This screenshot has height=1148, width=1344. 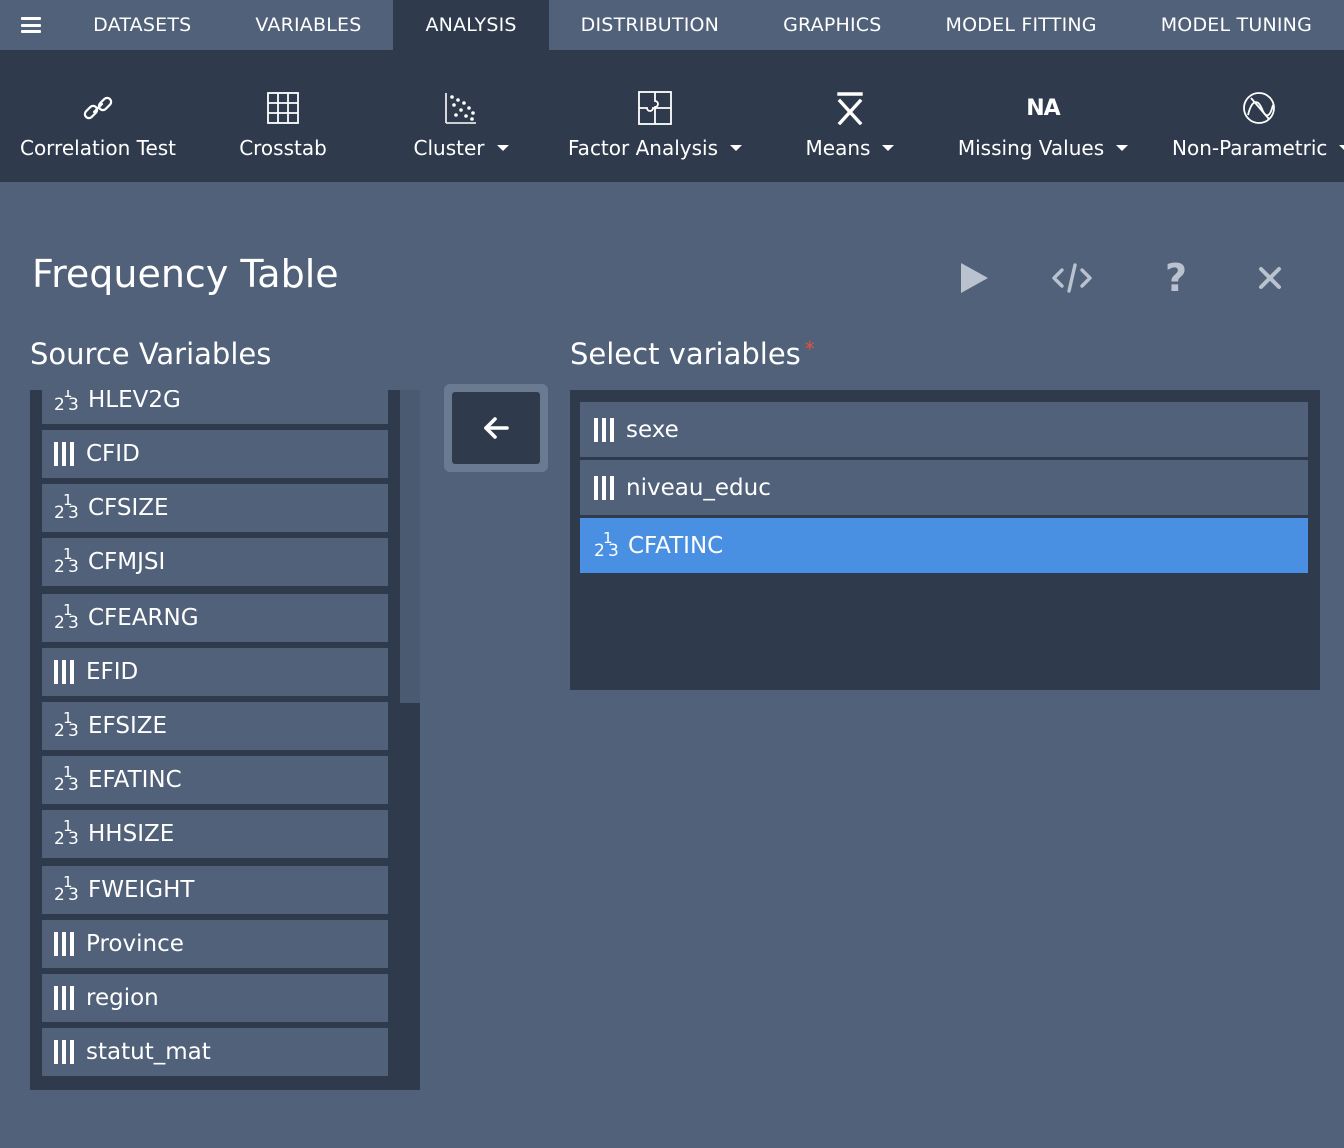 I want to click on source-variable-item: 2 1 3 HLEV2G, so click(x=215, y=407).